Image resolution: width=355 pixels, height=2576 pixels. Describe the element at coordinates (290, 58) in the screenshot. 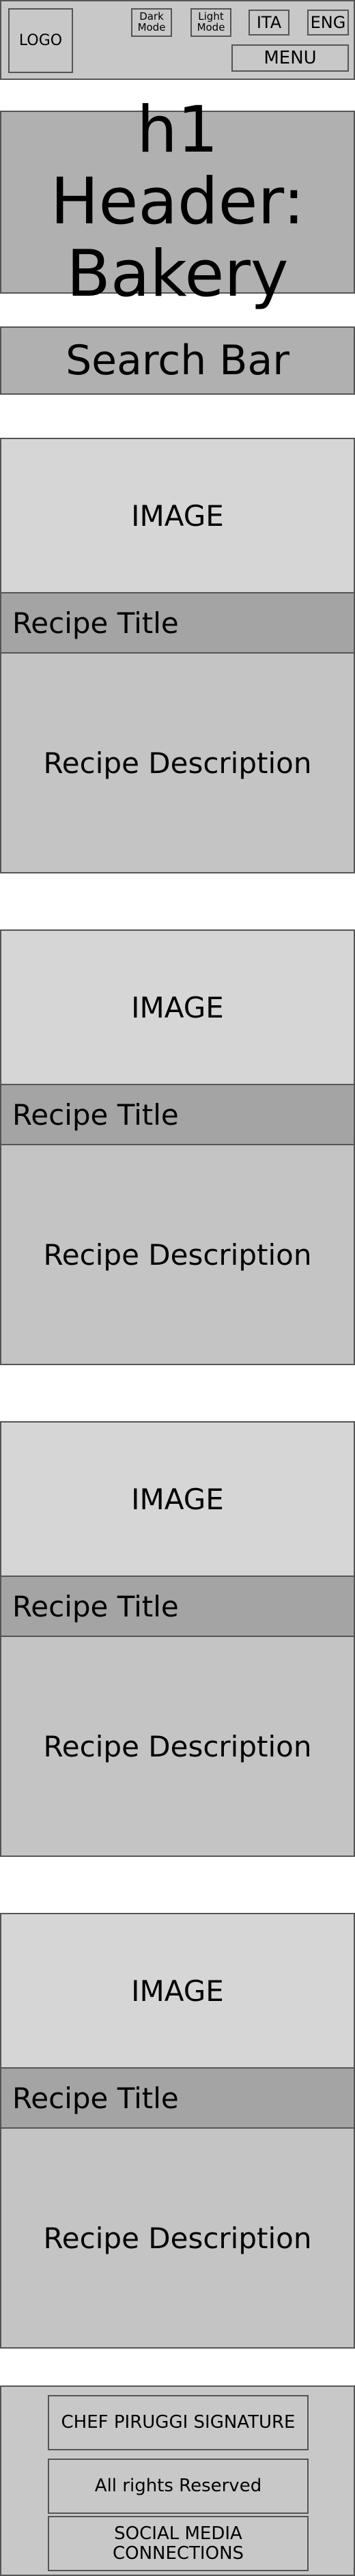

I see `menu-button: MENU` at that location.